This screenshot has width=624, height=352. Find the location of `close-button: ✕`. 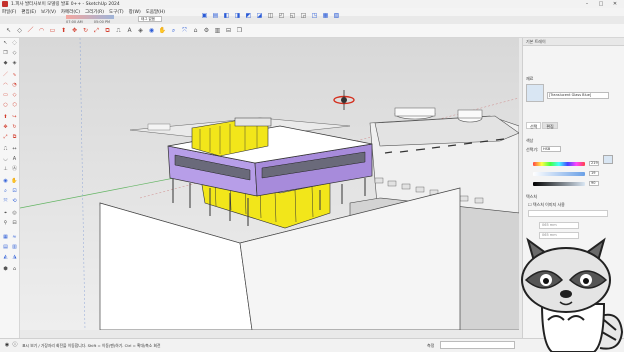

close-button: ✕ is located at coordinates (615, 4).